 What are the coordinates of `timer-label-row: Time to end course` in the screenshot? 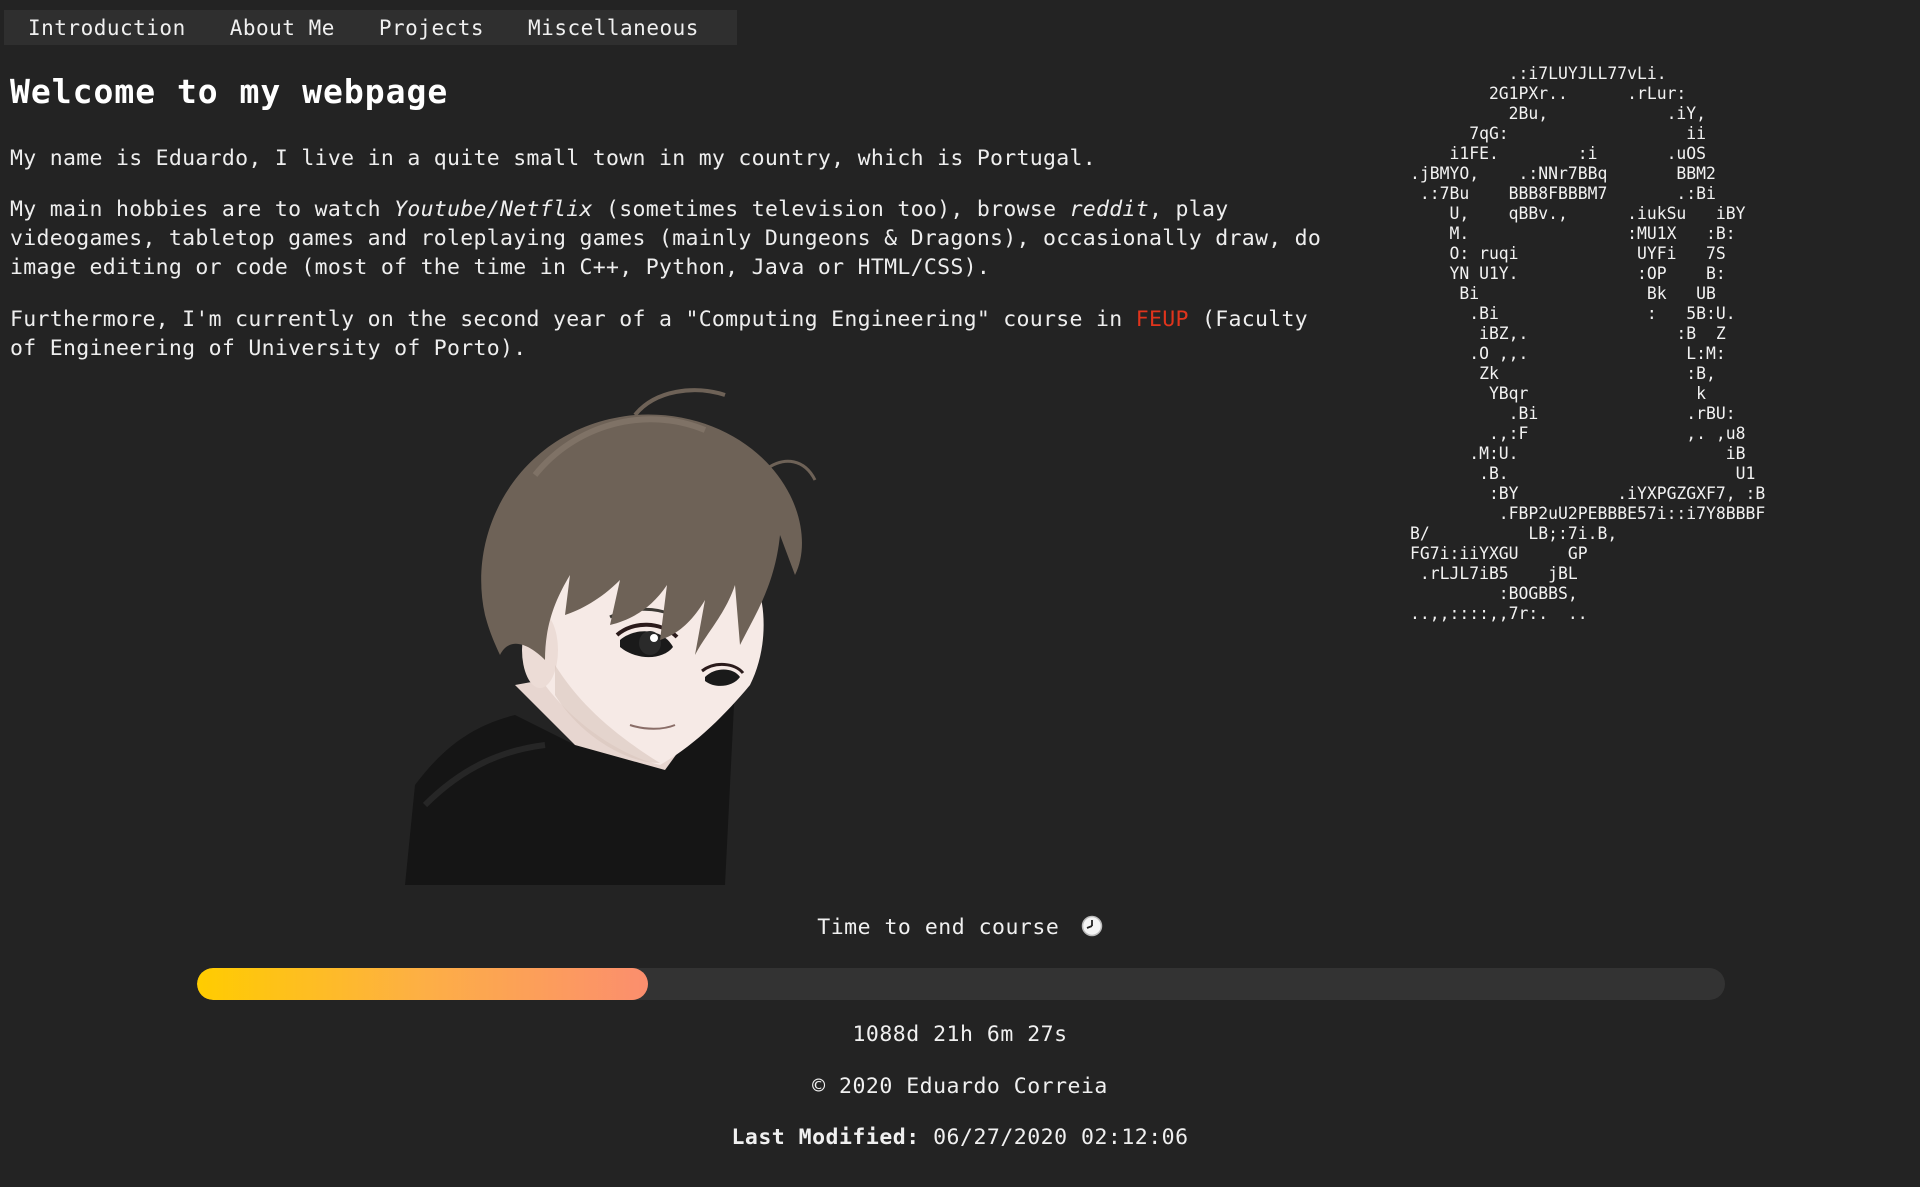 It's located at (960, 927).